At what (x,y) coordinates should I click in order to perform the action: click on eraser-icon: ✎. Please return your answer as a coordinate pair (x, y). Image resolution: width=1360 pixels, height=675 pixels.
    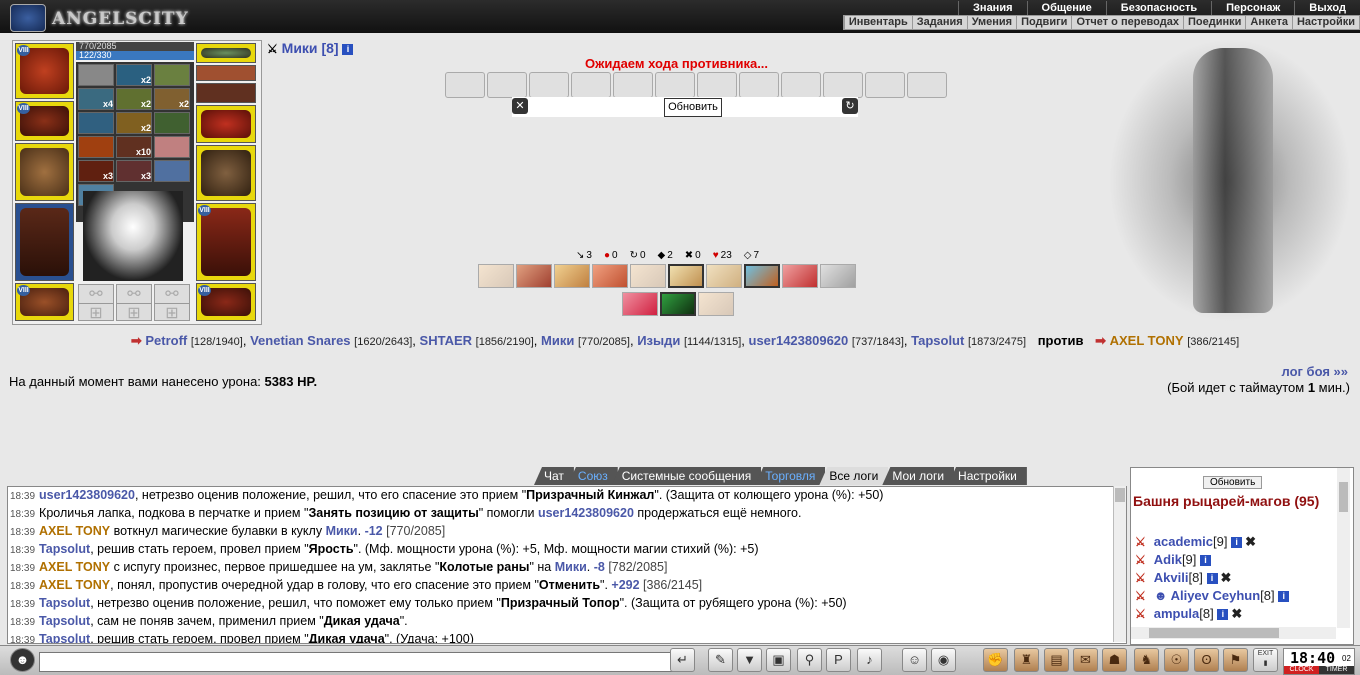
    Looking at the image, I should click on (720, 660).